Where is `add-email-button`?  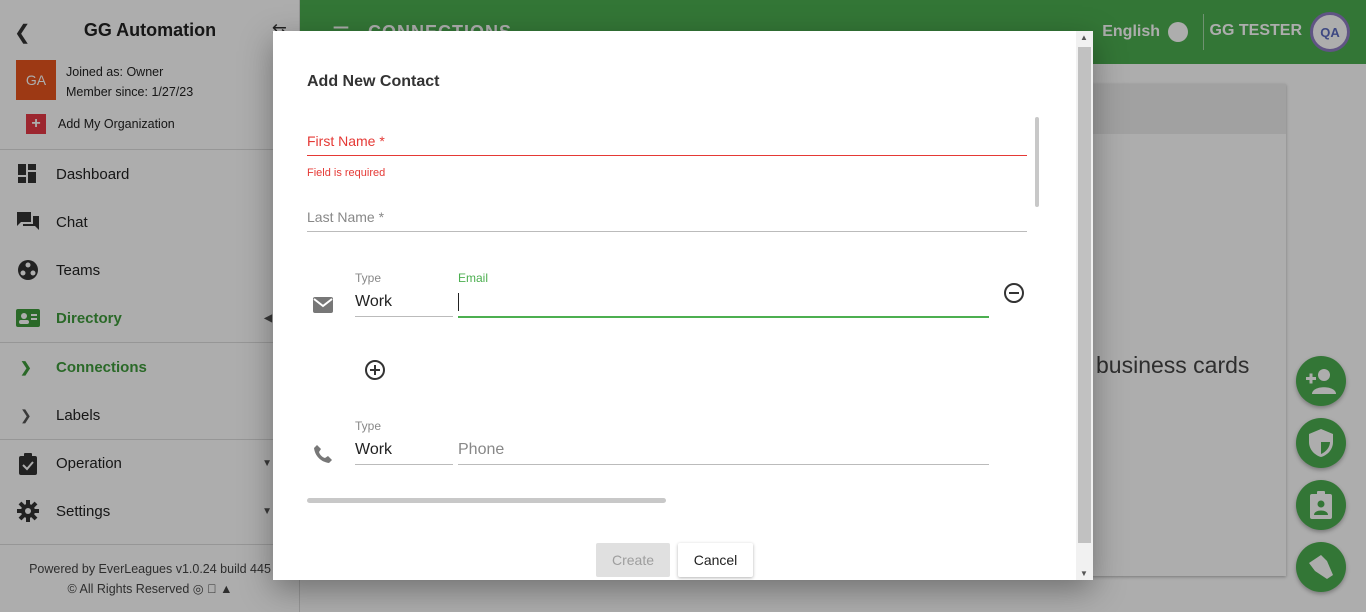
add-email-button is located at coordinates (375, 370).